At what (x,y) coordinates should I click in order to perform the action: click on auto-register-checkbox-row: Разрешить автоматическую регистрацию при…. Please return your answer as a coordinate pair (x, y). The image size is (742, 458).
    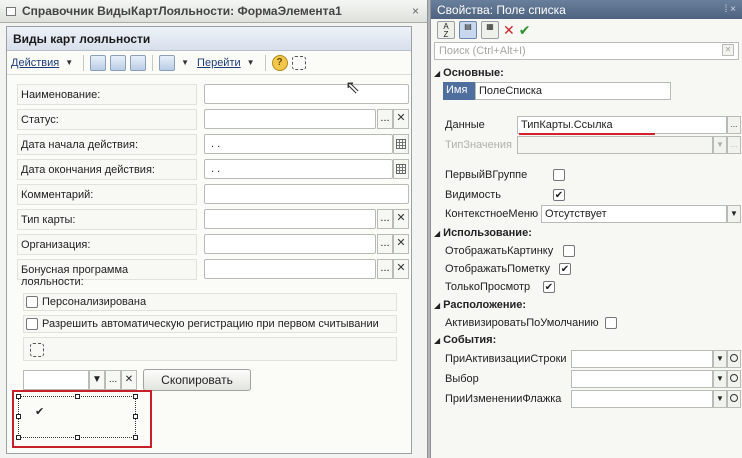
    Looking at the image, I should click on (210, 324).